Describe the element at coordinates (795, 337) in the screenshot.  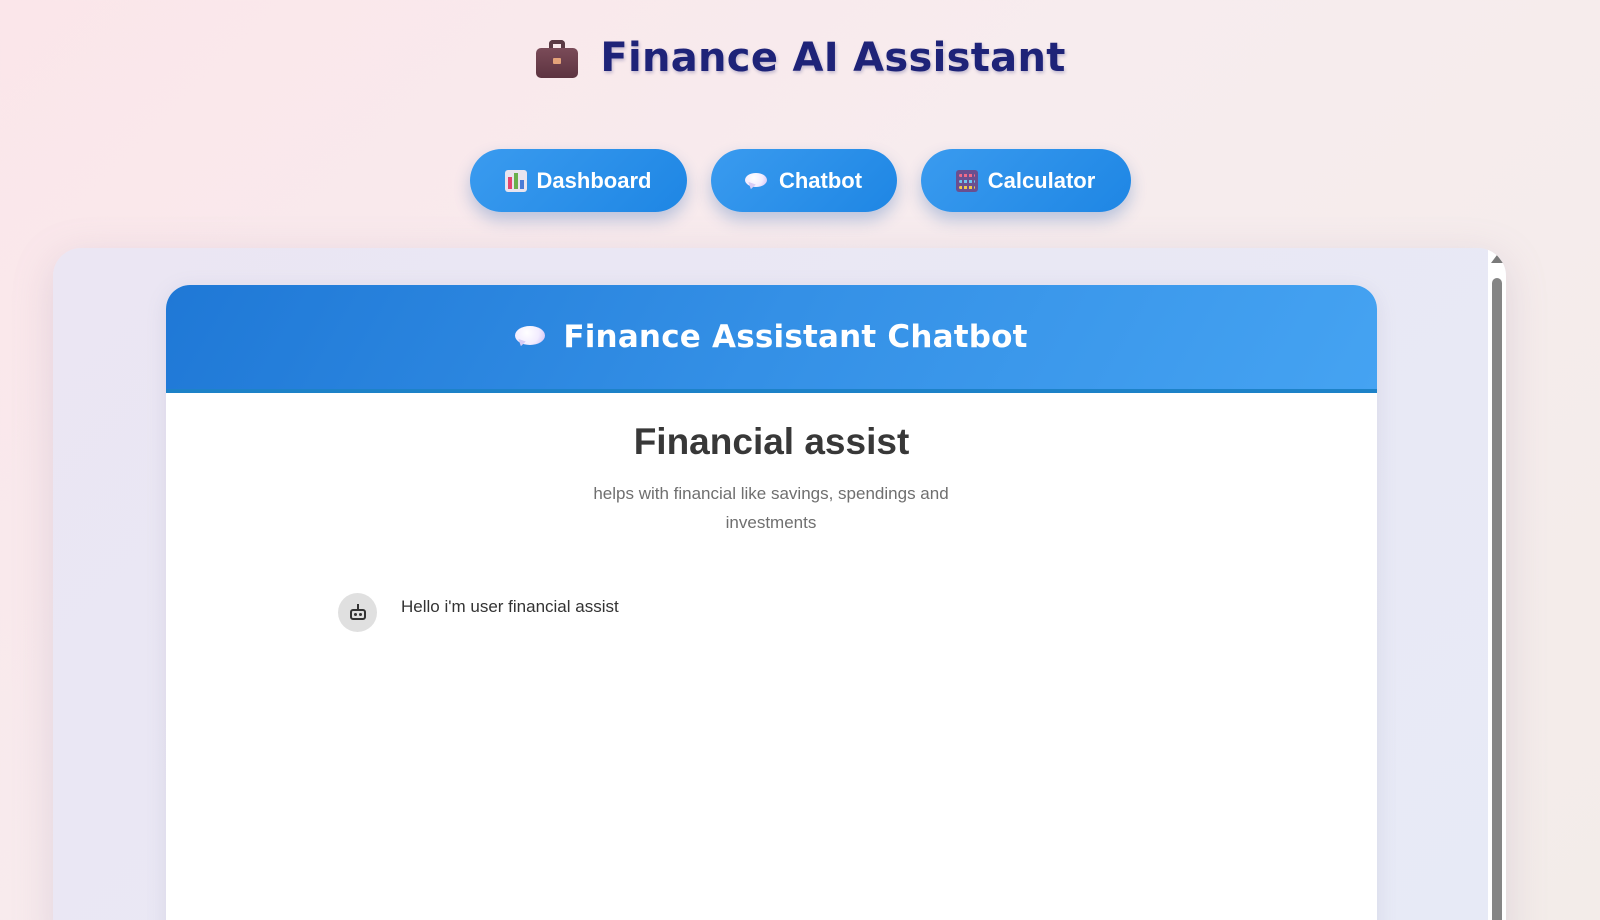
I see `chat-title: Finance Assistant Chatbot` at that location.